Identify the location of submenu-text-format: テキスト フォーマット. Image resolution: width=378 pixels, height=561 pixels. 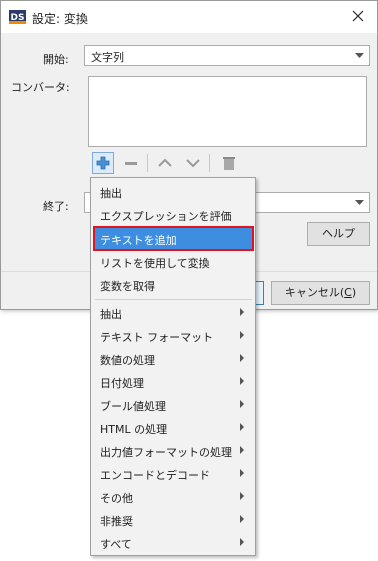
(173, 335).